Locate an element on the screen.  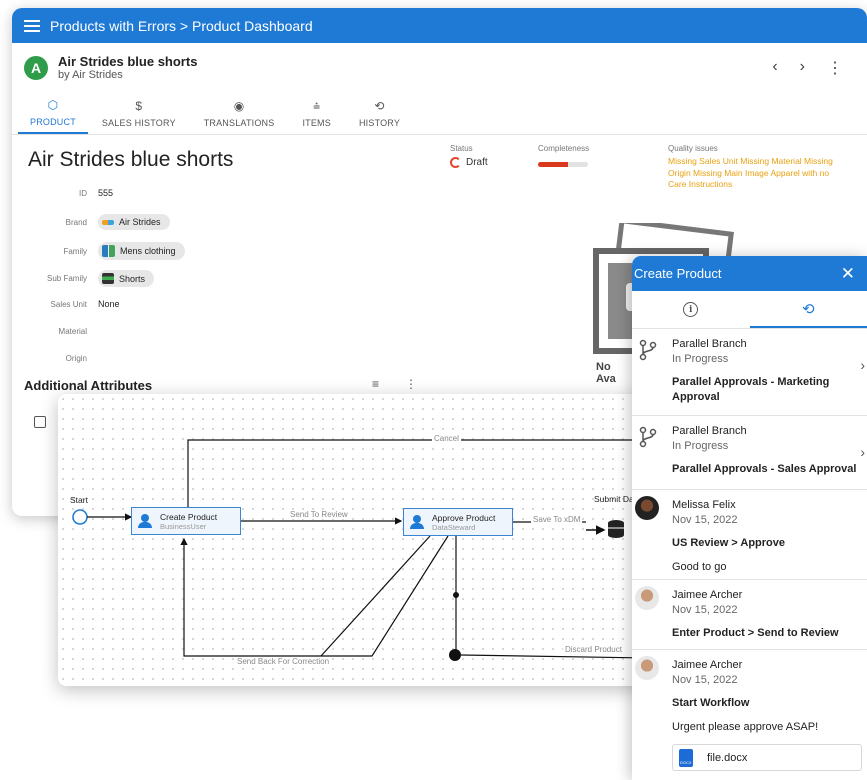
node-title: Create Product is located at coordinates (189, 516).